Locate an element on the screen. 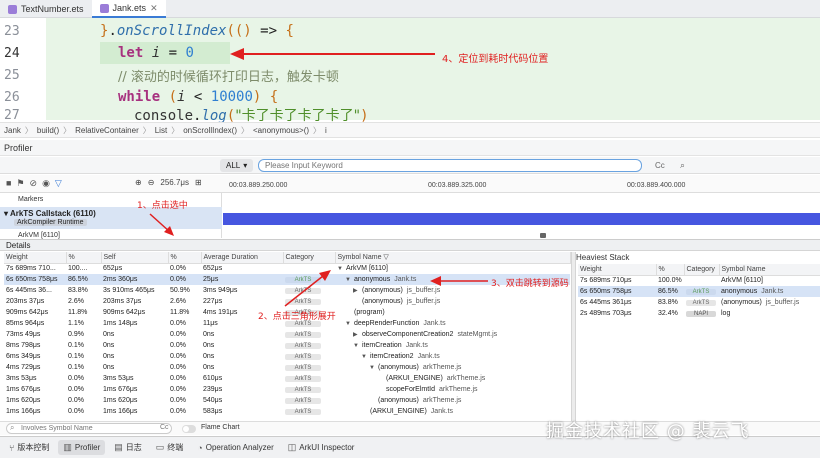 The height and width of the screenshot is (458, 820). cell-symbol-name: (anonymous) arkTheme.js is located at coordinates (452, 400).